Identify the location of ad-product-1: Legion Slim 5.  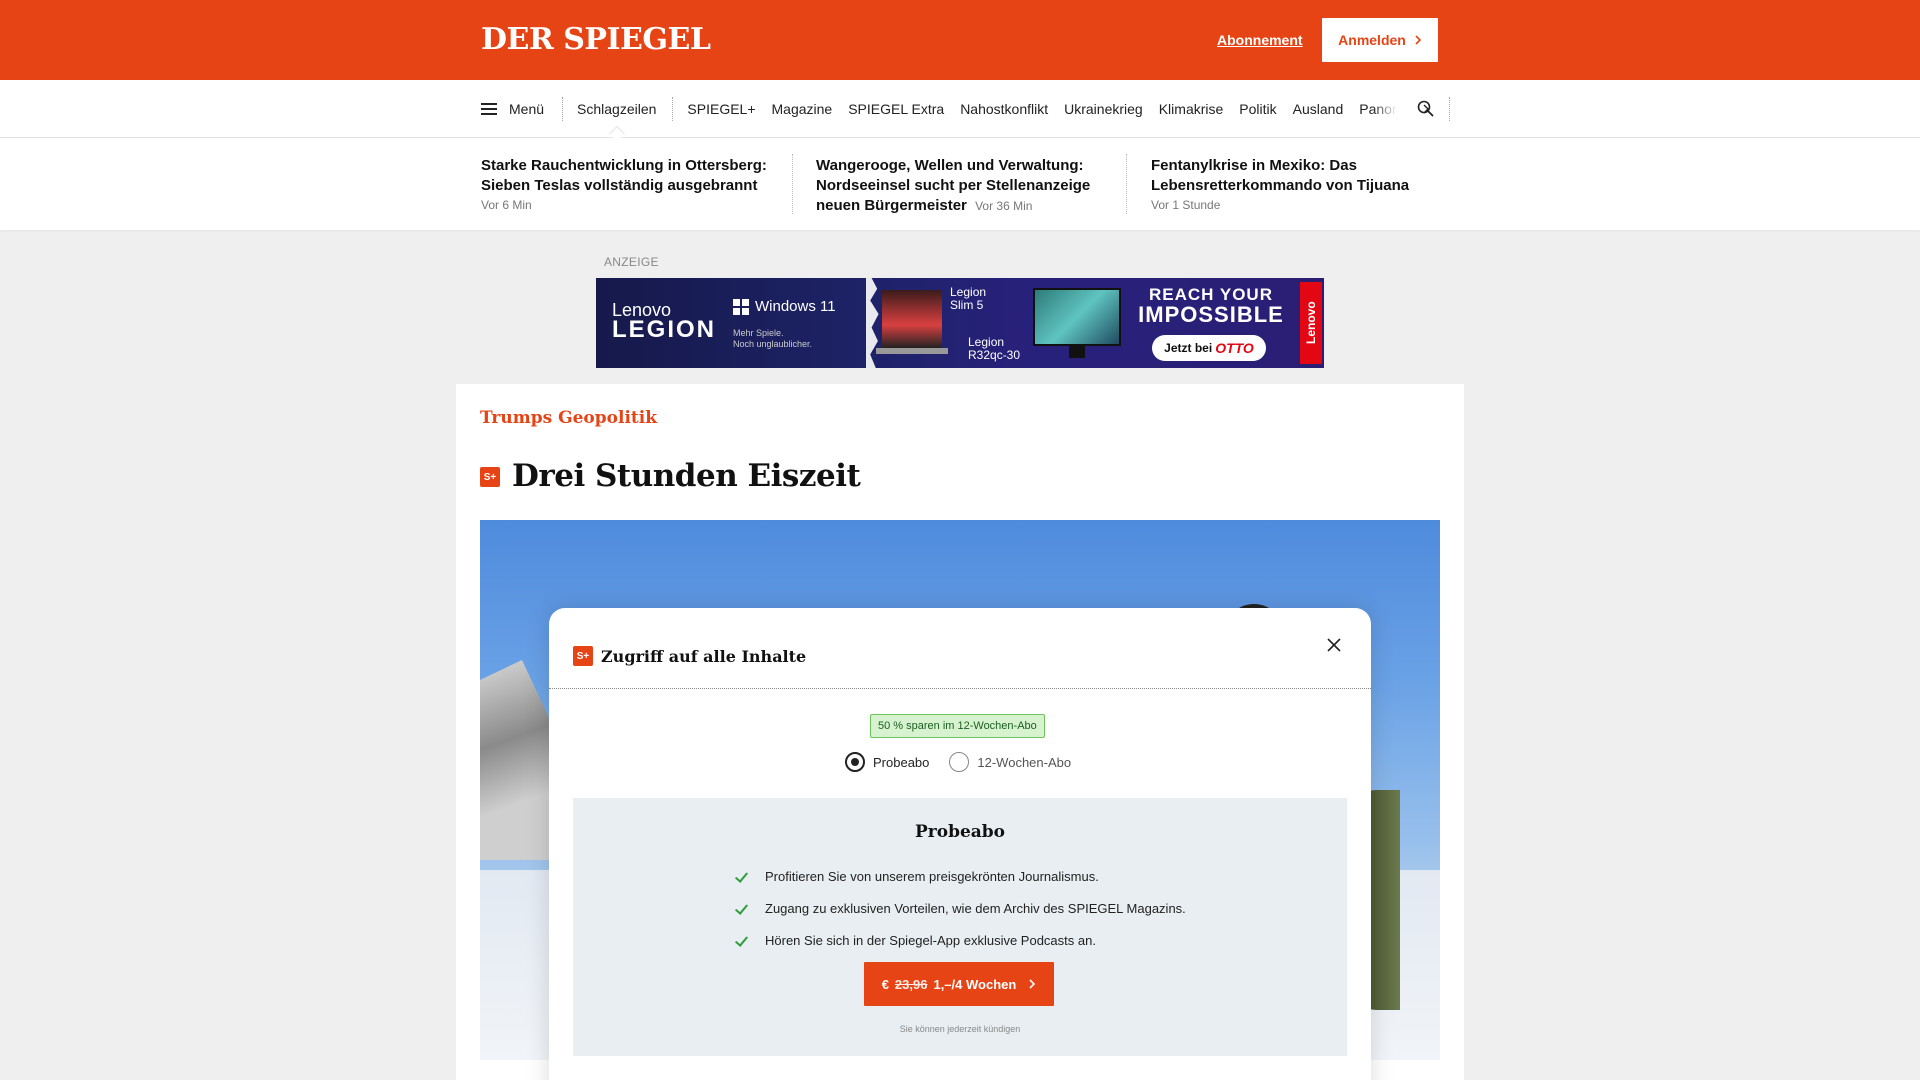
(968, 299).